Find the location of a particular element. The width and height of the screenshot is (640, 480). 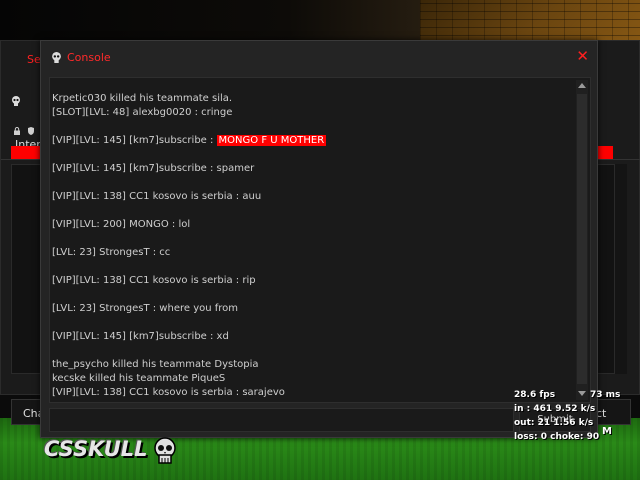

net-graph-in: in : 461 9.52 k/s is located at coordinates (555, 409).